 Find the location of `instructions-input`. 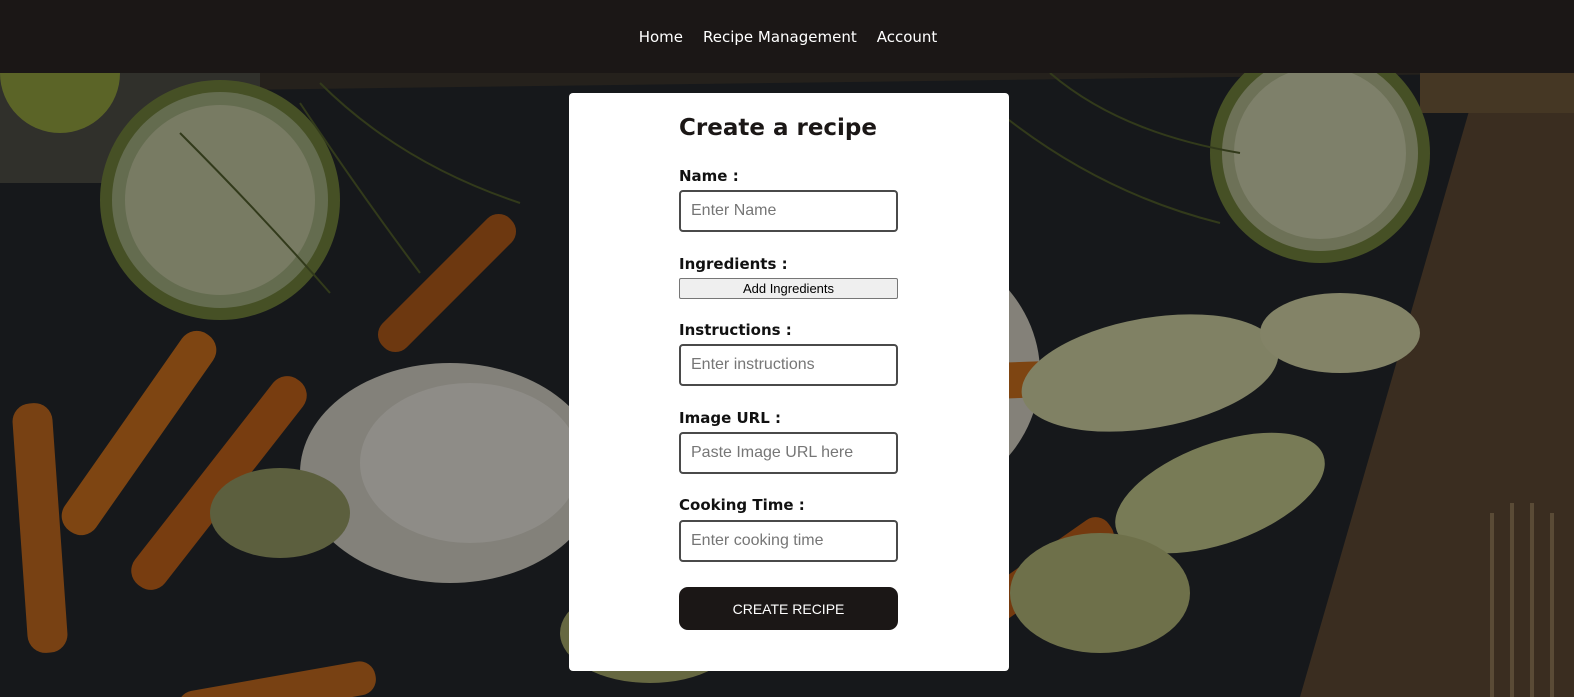

instructions-input is located at coordinates (788, 365).